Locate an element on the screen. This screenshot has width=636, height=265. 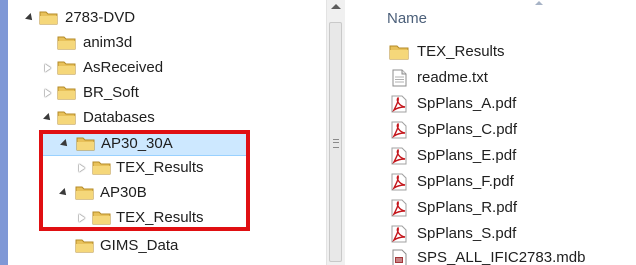
tree-item-ap30-30a: AP30_30A is located at coordinates (146, 143).